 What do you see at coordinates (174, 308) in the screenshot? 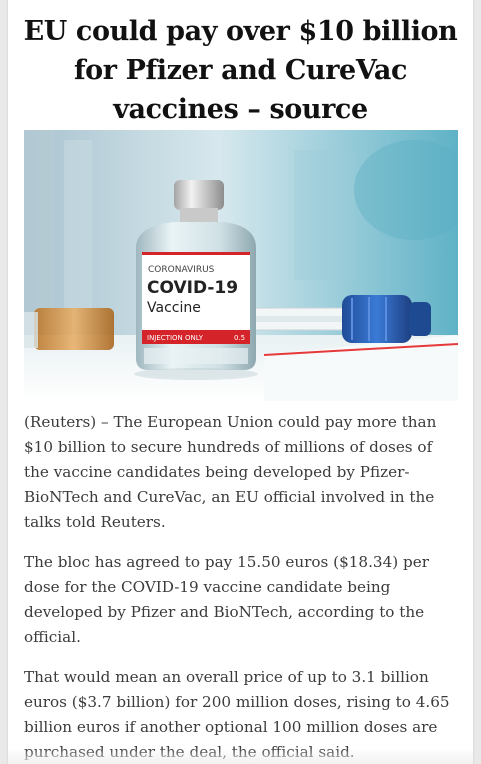
I see `vial-label-sub: Vaccine` at bounding box center [174, 308].